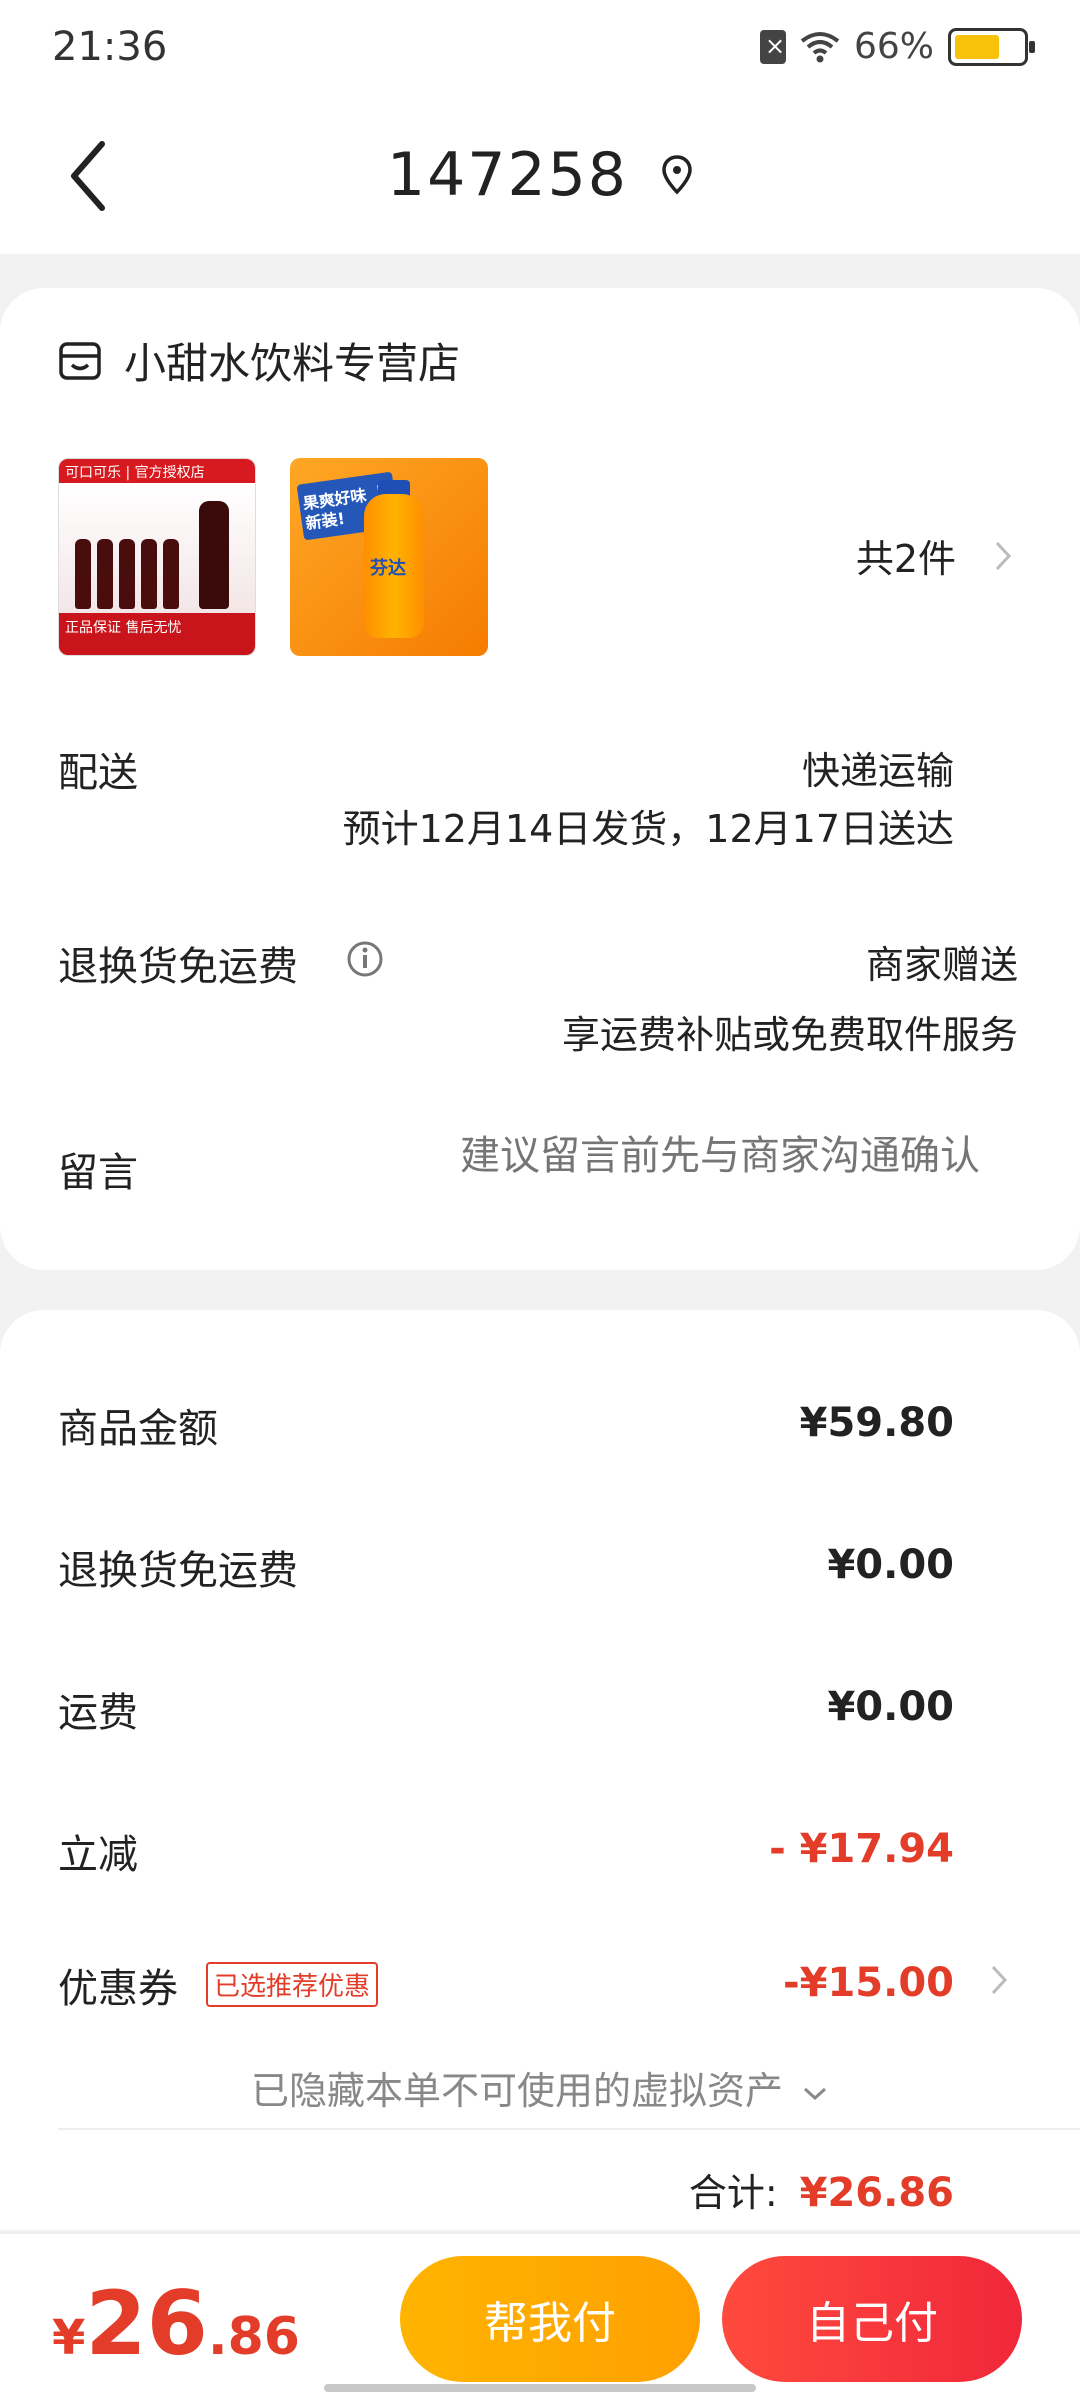  I want to click on hidden-assets-text: 已隐藏本单不可使用的虚拟资产, so click(516, 2091).